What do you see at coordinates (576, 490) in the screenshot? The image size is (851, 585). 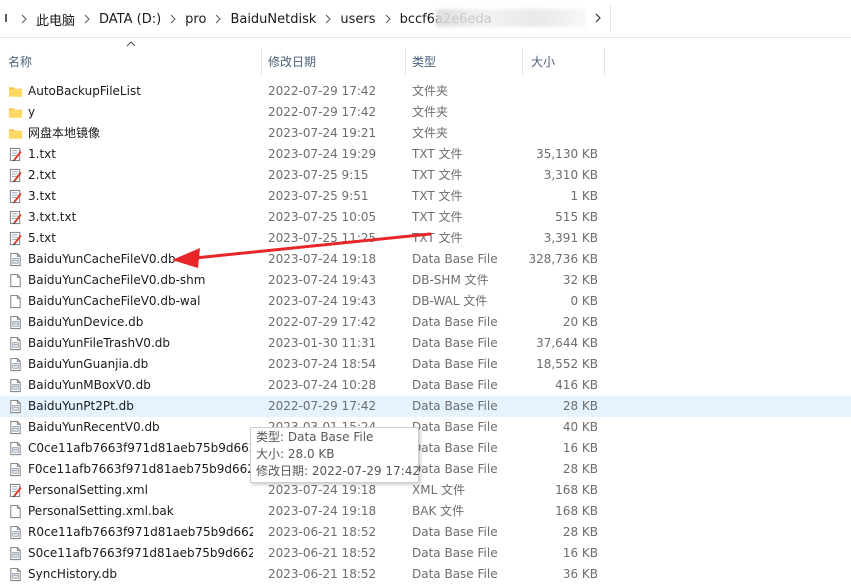 I see `file-size: 168 KB` at bounding box center [576, 490].